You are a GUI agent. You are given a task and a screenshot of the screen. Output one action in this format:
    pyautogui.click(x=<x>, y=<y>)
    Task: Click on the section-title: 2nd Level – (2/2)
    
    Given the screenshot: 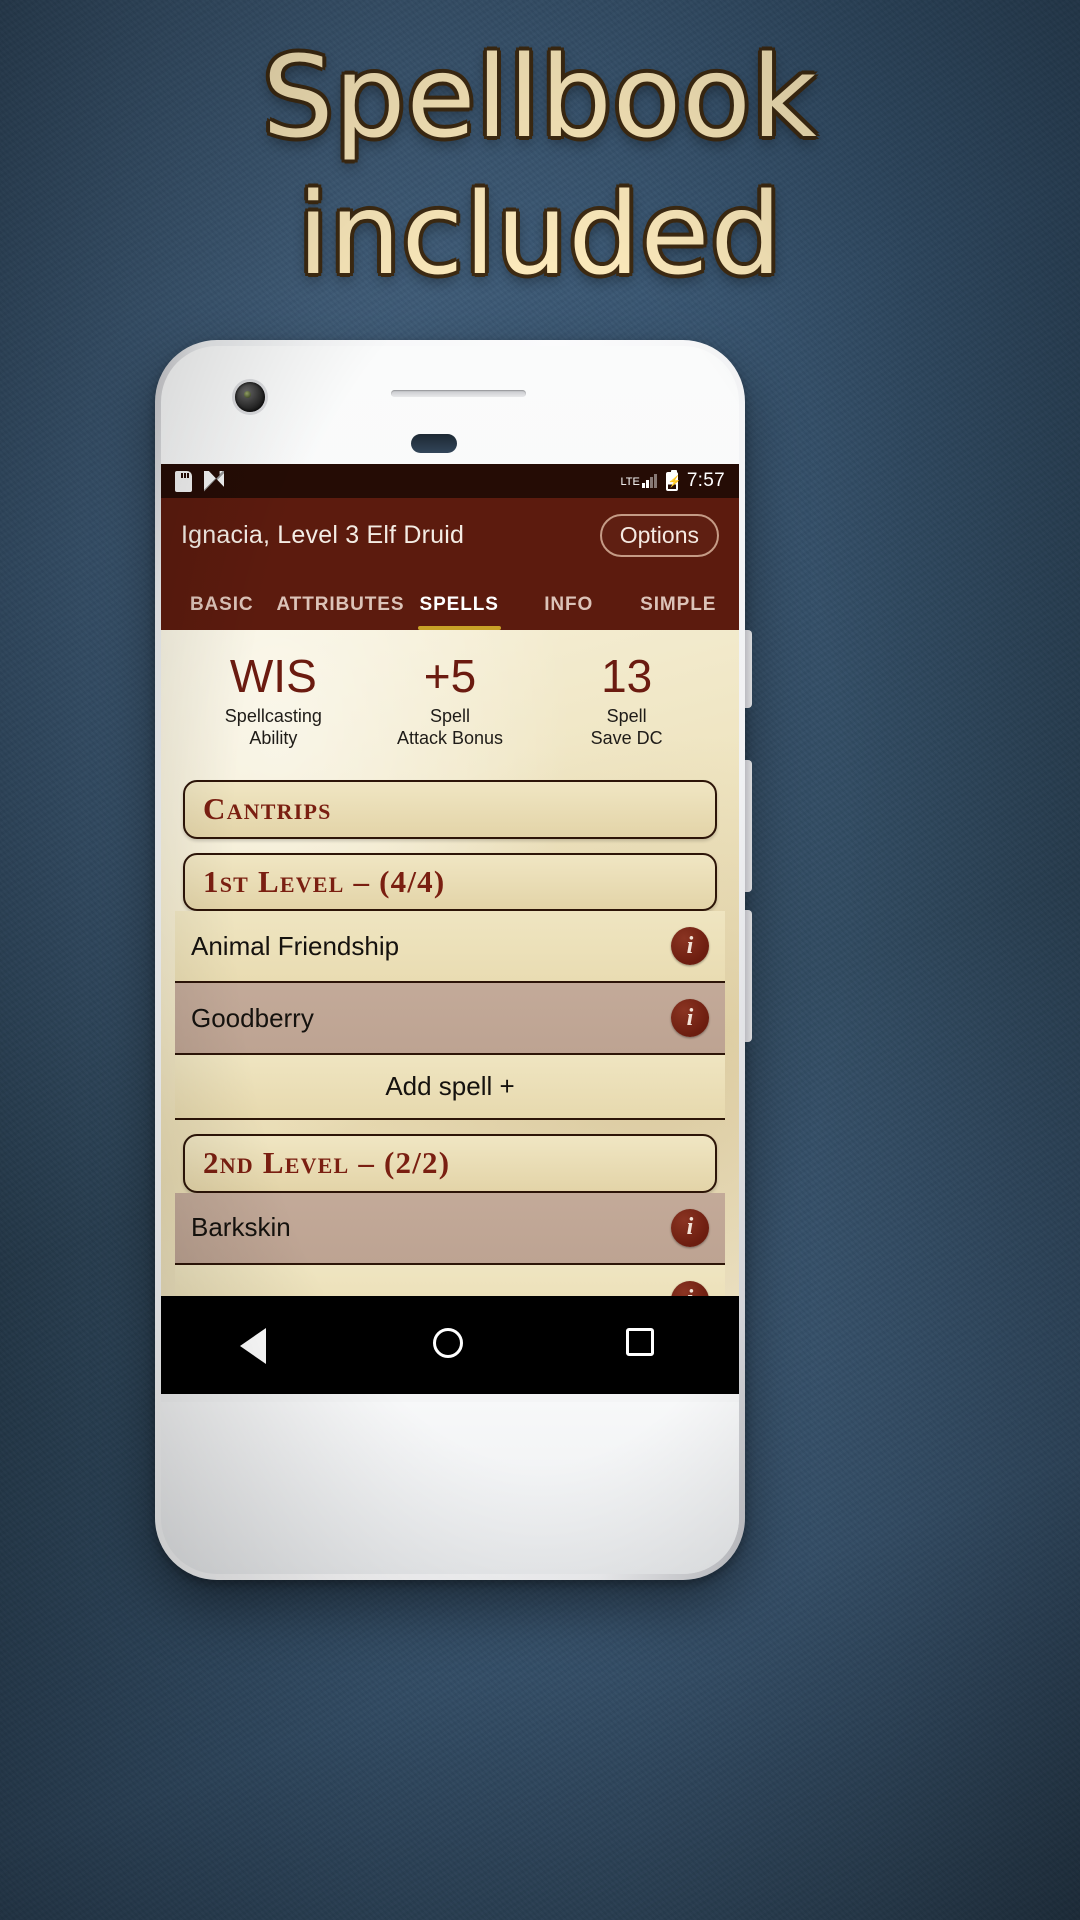 What is the action you would take?
    pyautogui.click(x=327, y=1163)
    